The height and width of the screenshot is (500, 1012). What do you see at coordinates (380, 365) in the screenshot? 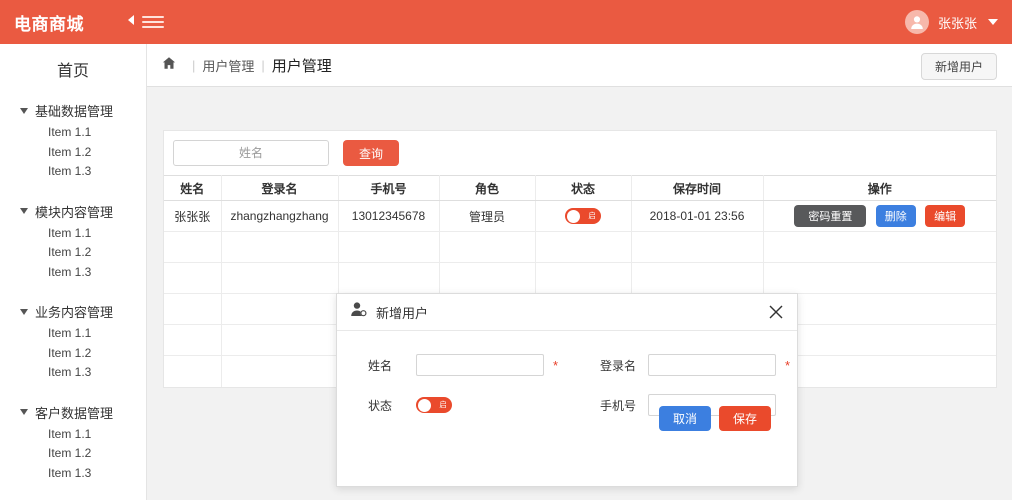
I see `field-label-name: 姓名` at bounding box center [380, 365].